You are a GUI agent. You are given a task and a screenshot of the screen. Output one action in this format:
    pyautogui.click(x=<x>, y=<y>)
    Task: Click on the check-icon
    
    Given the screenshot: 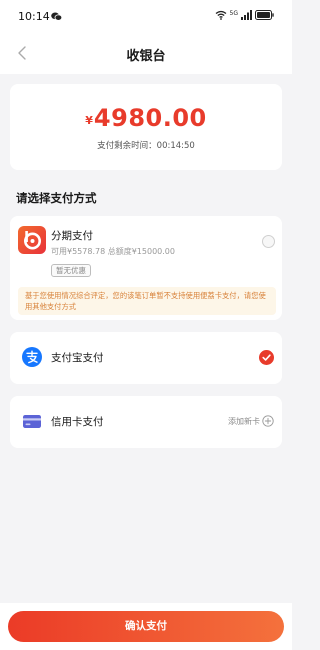 What is the action you would take?
    pyautogui.click(x=266, y=357)
    